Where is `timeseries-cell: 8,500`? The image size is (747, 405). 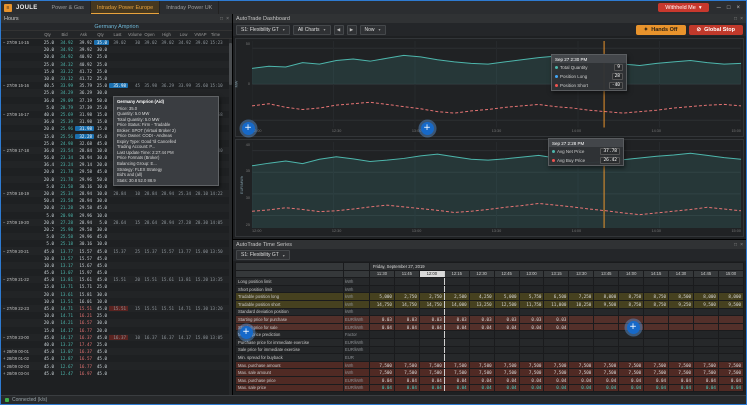 timeseries-cell: 8,500 is located at coordinates (681, 296).